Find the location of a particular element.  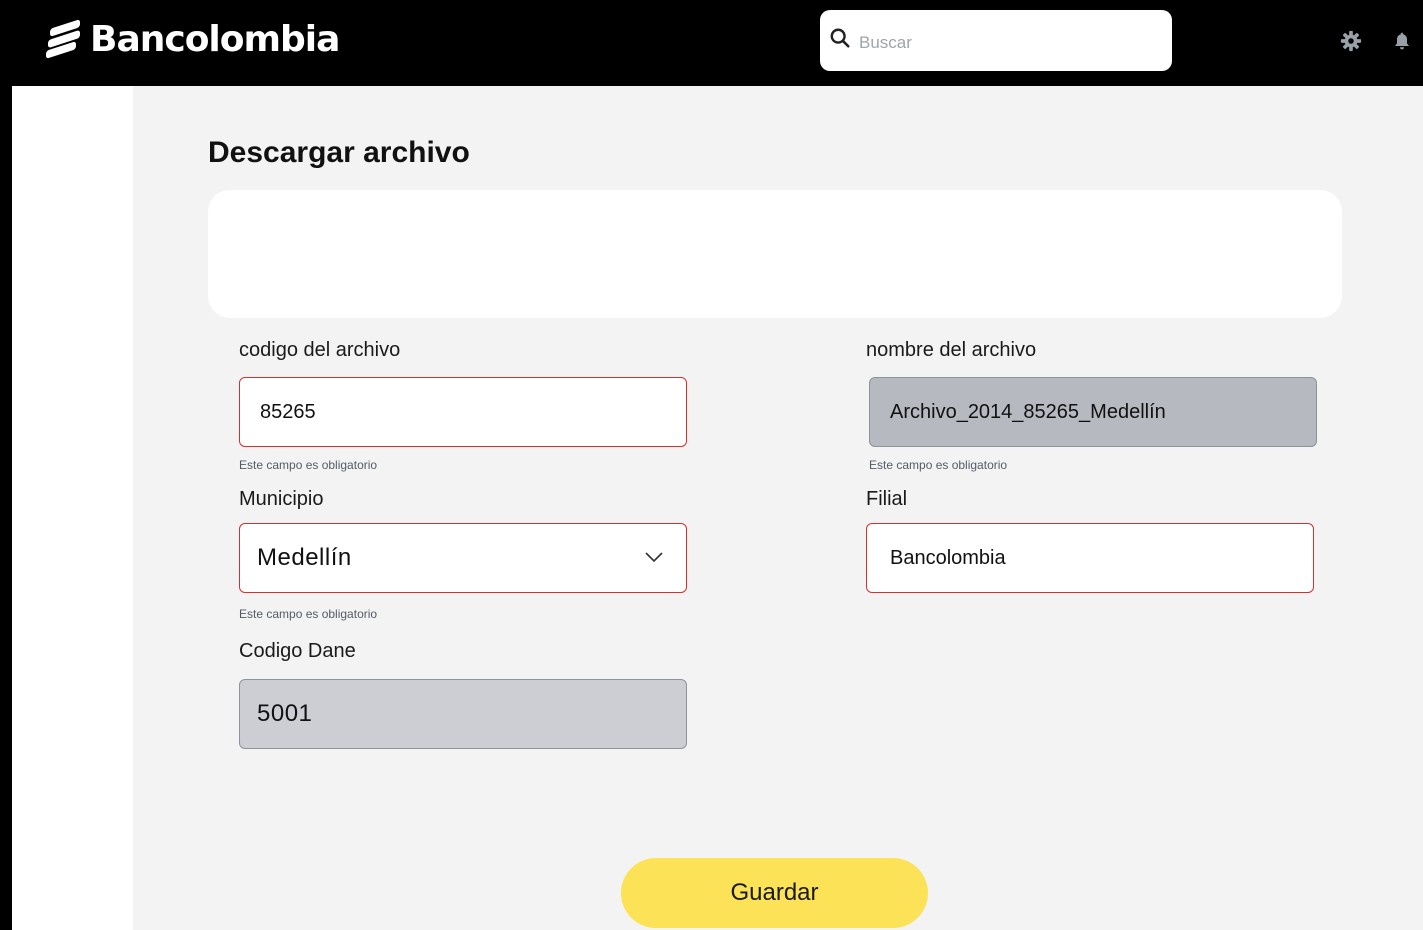

nombre-input: Archivo_2014_85265_Medellín is located at coordinates (1093, 412).